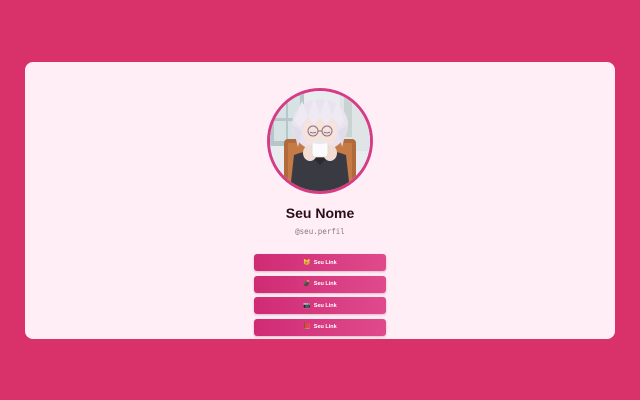 The width and height of the screenshot is (640, 400). I want to click on anime-avatar-photo, so click(320, 141).